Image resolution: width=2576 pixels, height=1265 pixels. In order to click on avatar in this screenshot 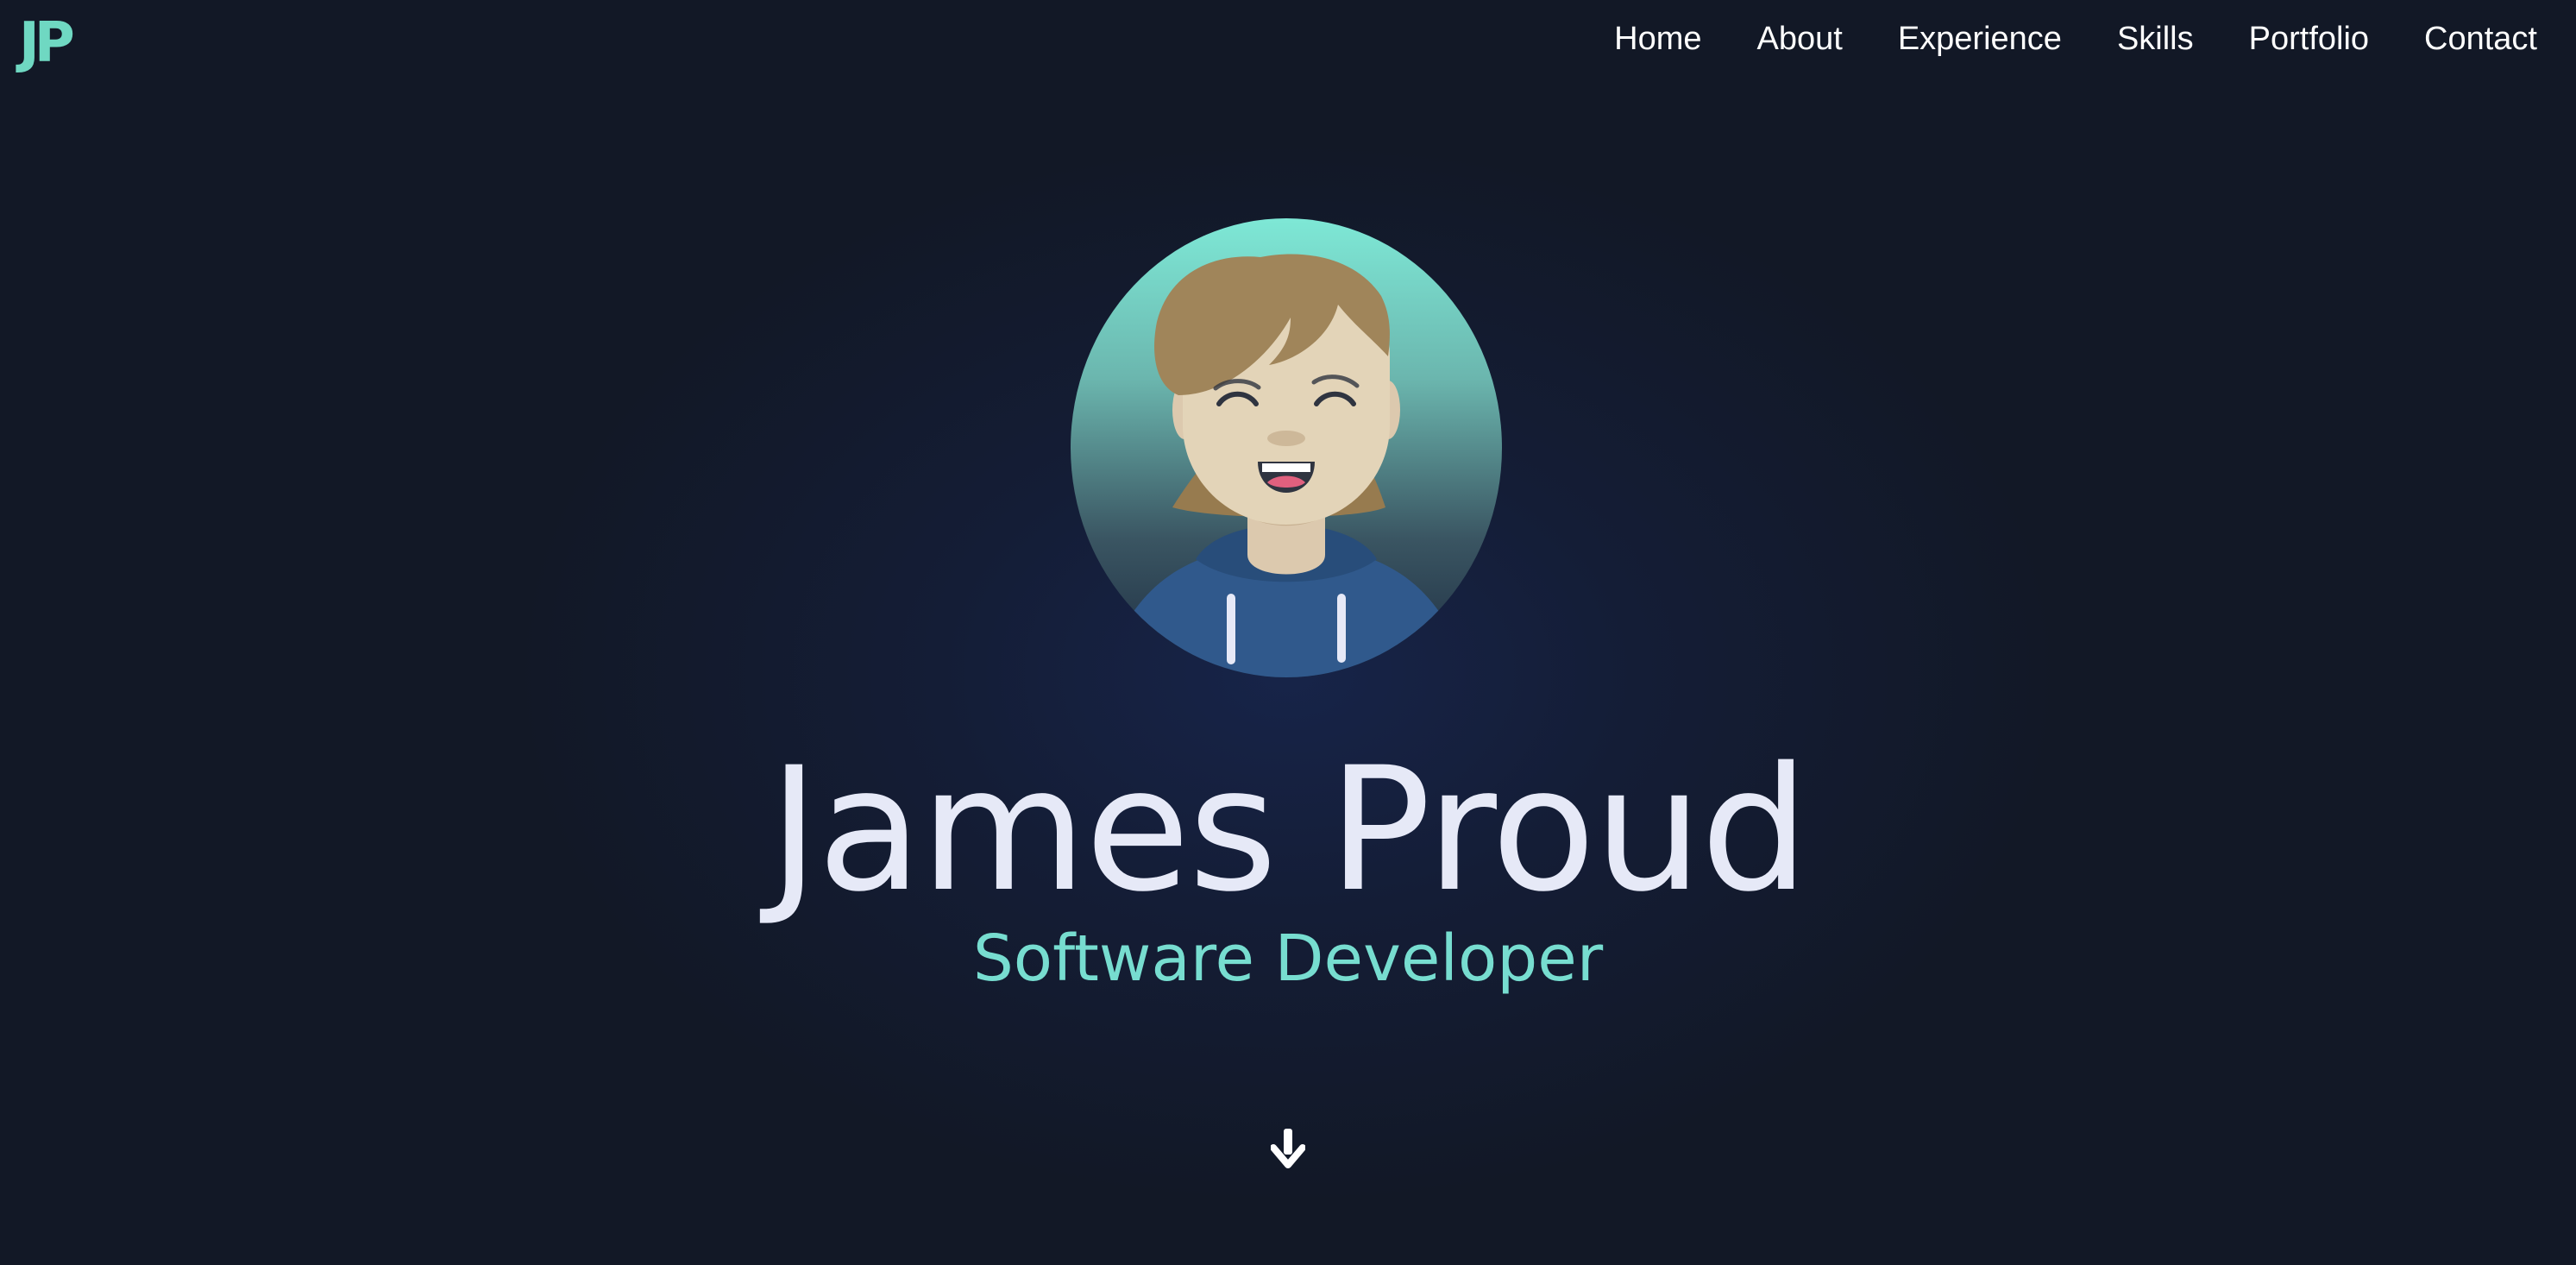, I will do `click(1286, 447)`.